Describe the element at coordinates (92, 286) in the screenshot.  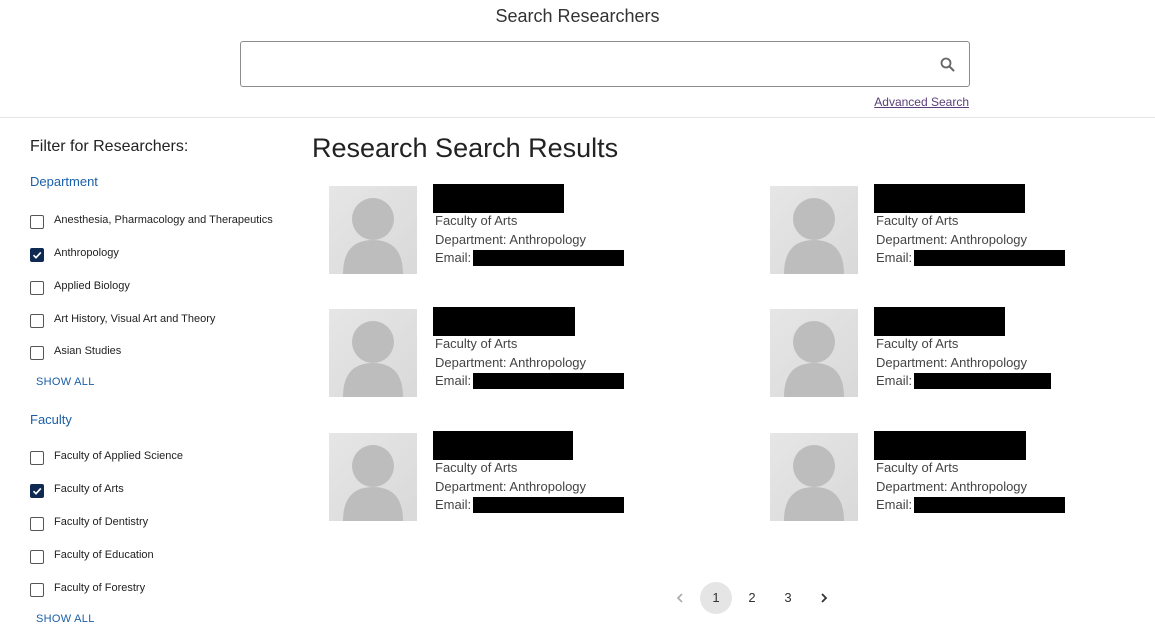
I see `department-filter-label: Applied Biology` at that location.